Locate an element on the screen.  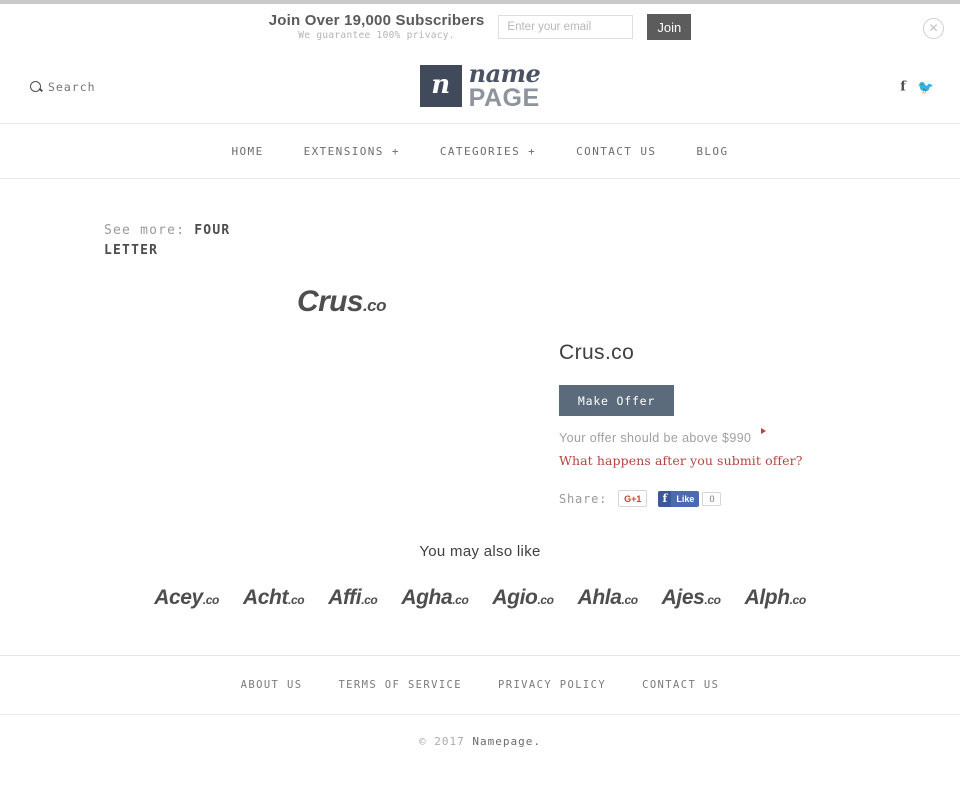
email-input is located at coordinates (566, 27).